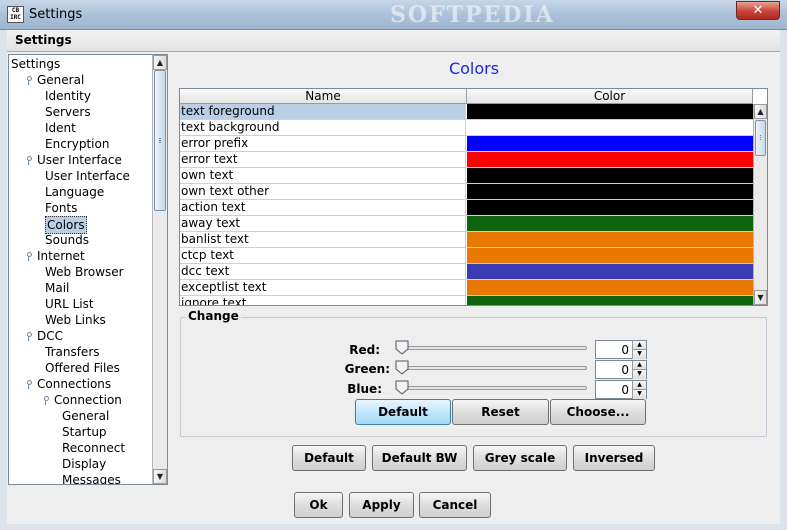 Image resolution: width=787 pixels, height=530 pixels. I want to click on table-row: dcc text, so click(466, 272).